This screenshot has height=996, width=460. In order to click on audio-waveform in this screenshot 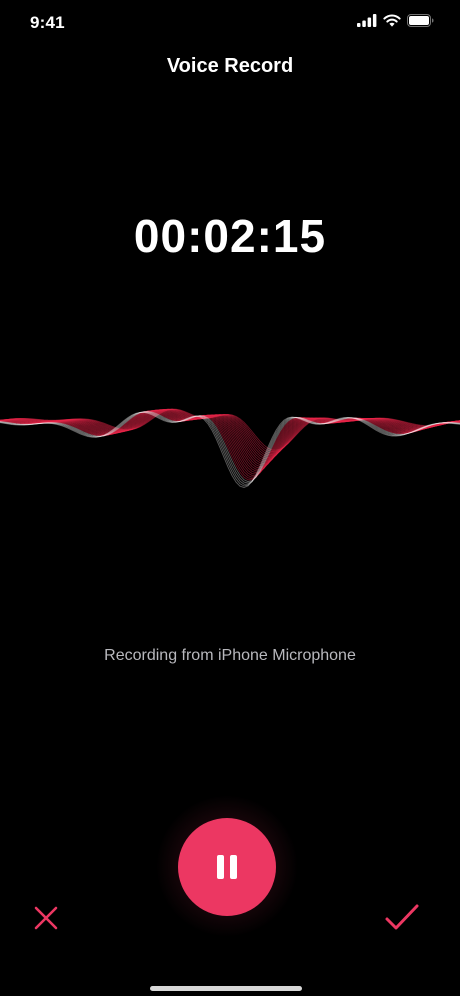, I will do `click(230, 448)`.